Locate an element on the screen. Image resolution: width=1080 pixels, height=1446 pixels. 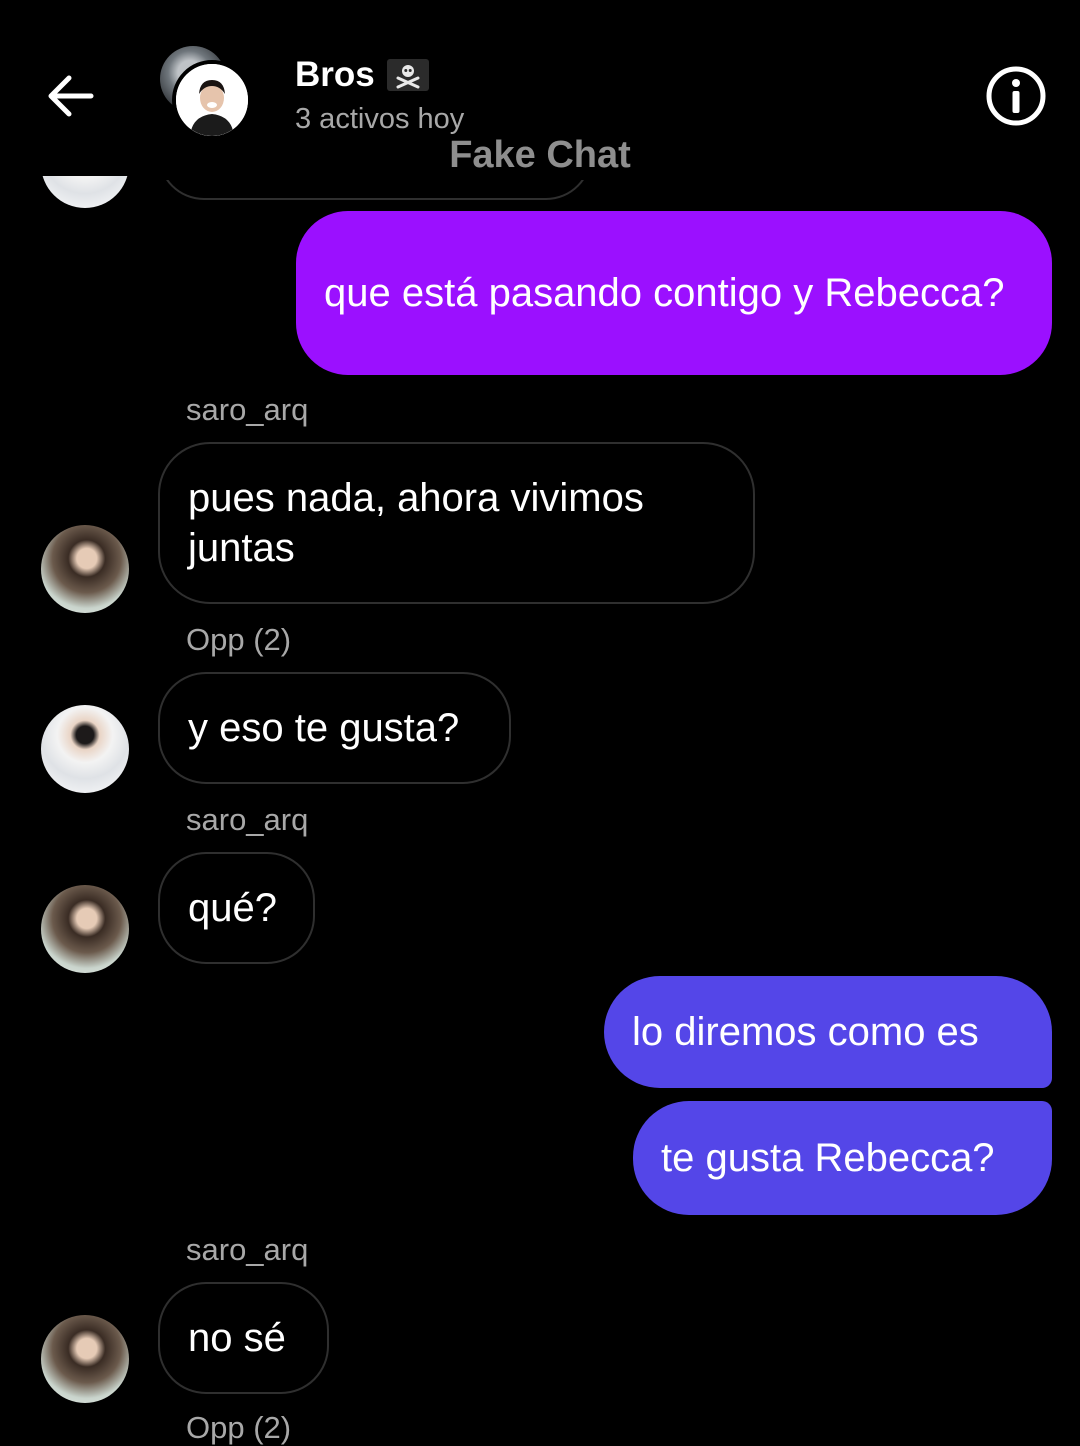
watermark: Fake Chat is located at coordinates (540, 155).